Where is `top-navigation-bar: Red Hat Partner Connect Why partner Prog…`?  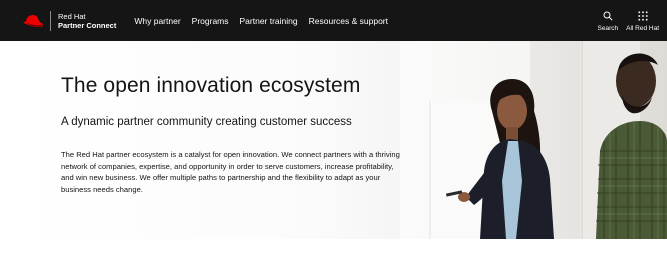
top-navigation-bar: Red Hat Partner Connect Why partner Prog… is located at coordinates (333, 20).